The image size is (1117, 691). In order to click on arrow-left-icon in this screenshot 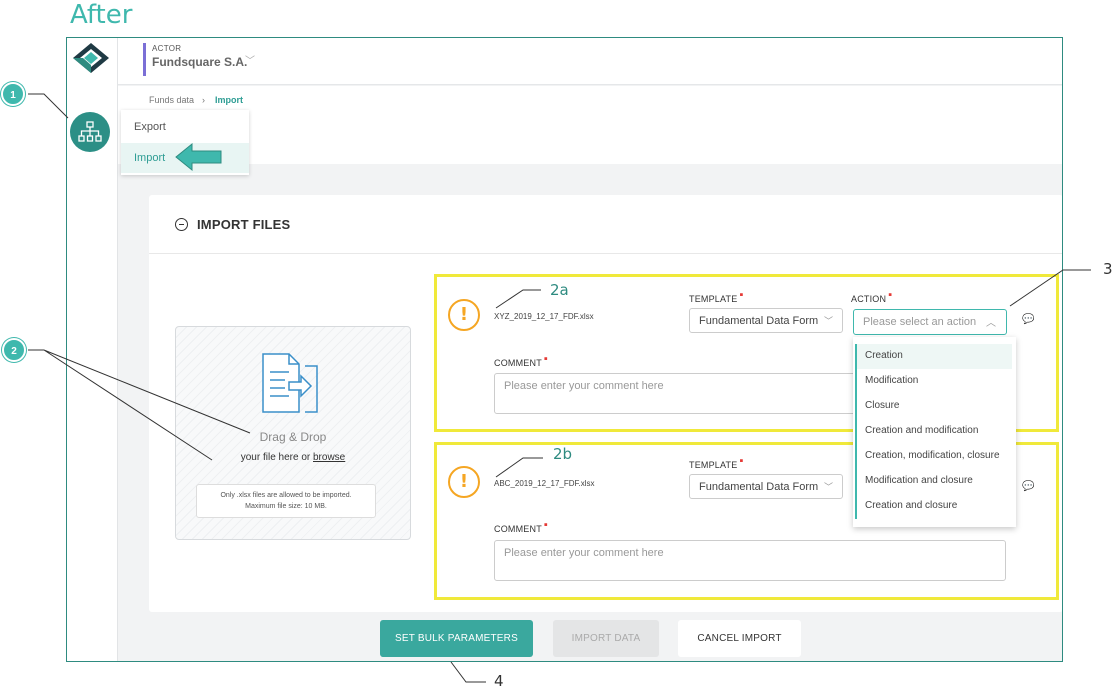, I will do `click(198, 157)`.